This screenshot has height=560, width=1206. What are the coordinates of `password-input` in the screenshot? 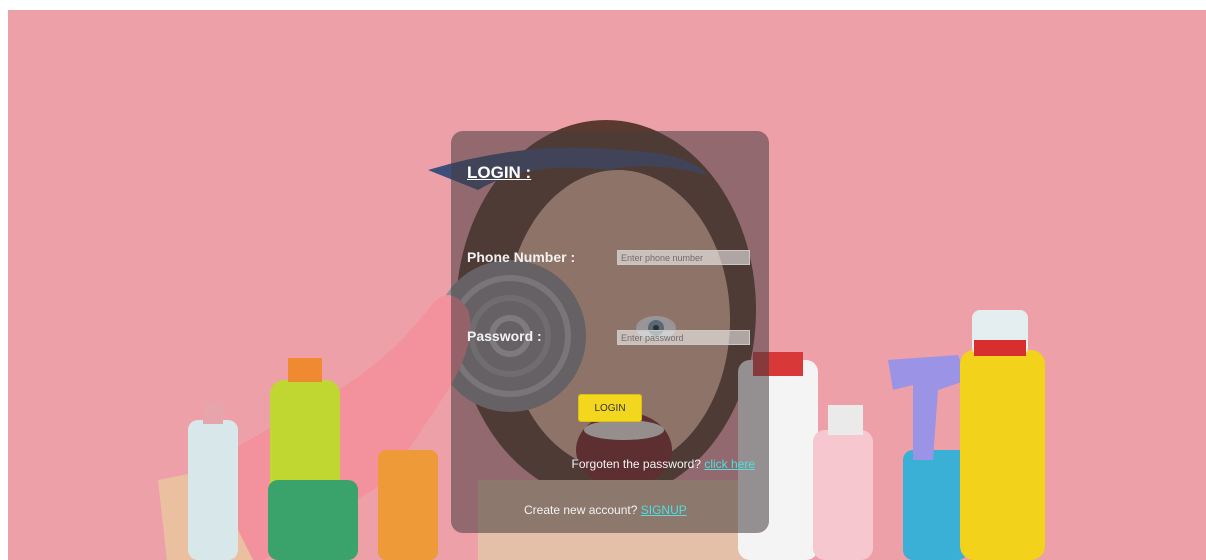 It's located at (683, 337).